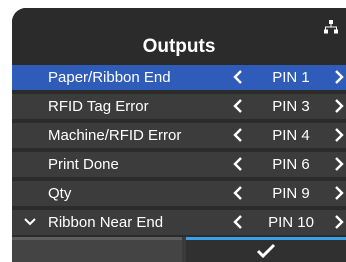 Image resolution: width=346 pixels, height=262 pixels. What do you see at coordinates (179, 164) in the screenshot?
I see `list-item-print-done: Print Done PIN 6` at bounding box center [179, 164].